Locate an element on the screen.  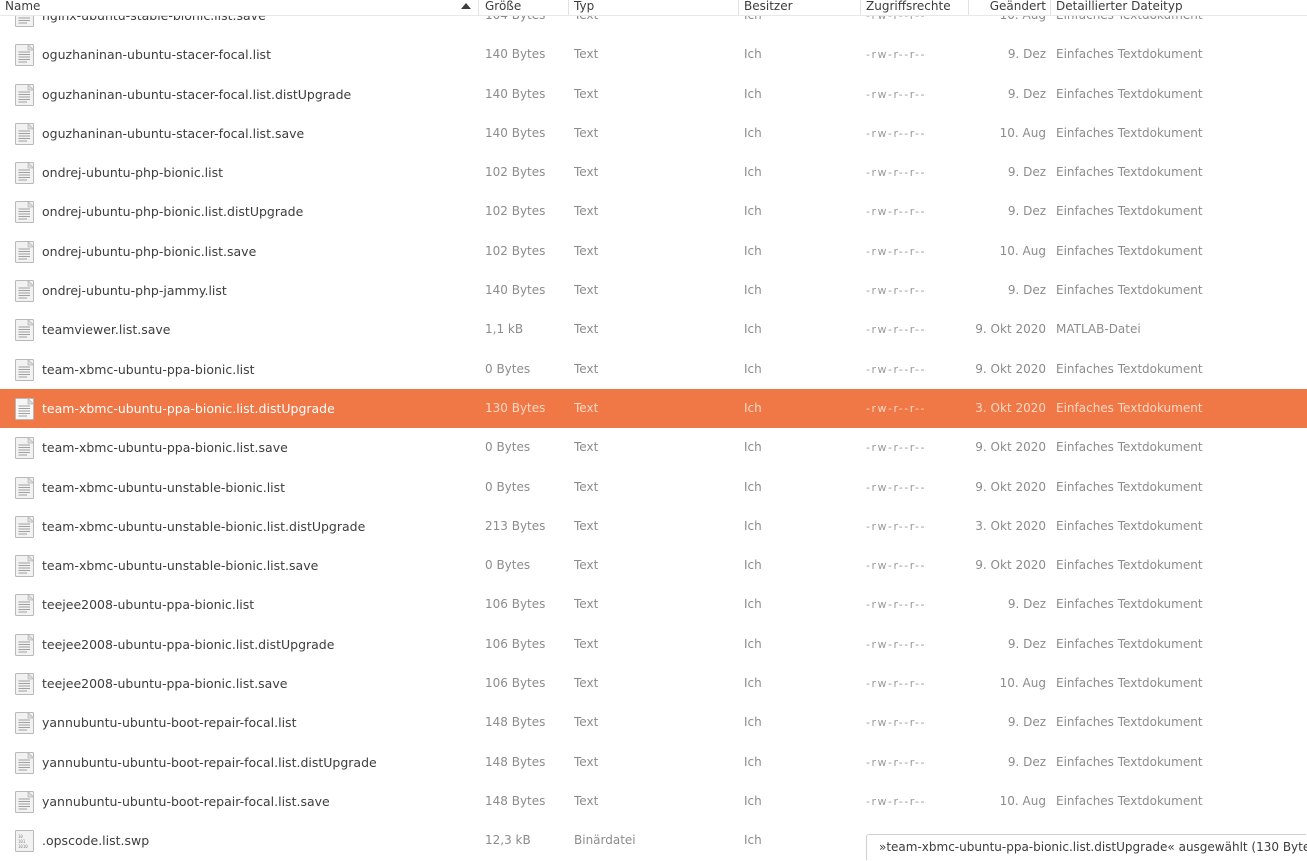
column-header-modified: Geändert is located at coordinates (1007, 7).